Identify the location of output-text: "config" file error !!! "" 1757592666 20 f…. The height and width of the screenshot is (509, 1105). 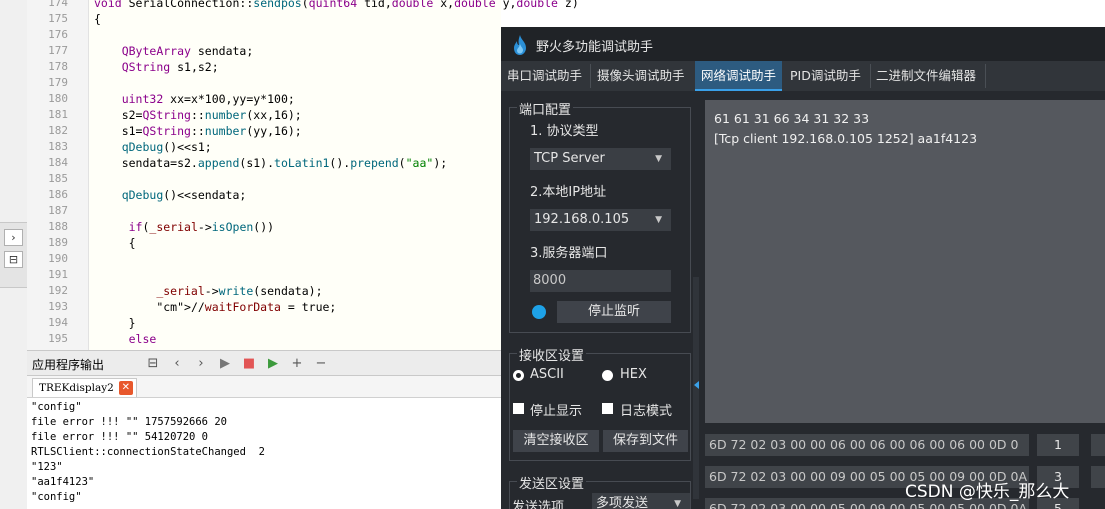
(264, 453).